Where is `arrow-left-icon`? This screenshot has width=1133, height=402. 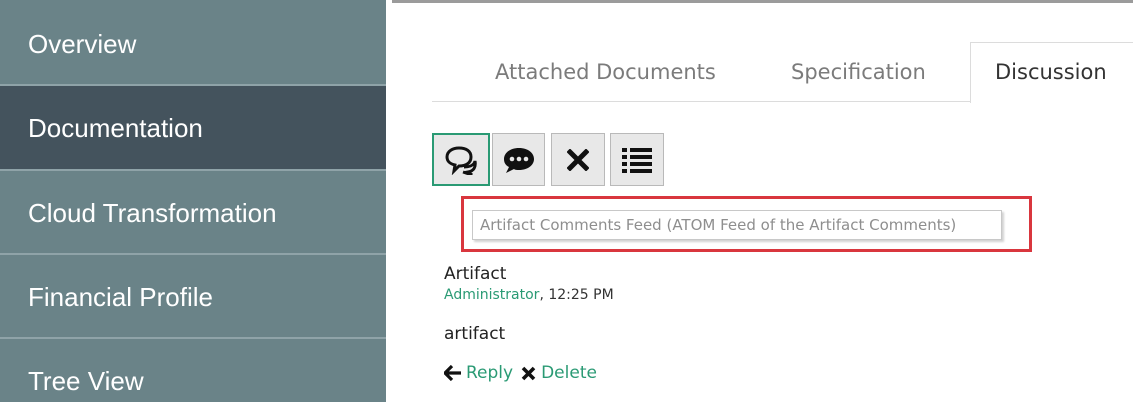
arrow-left-icon is located at coordinates (453, 373).